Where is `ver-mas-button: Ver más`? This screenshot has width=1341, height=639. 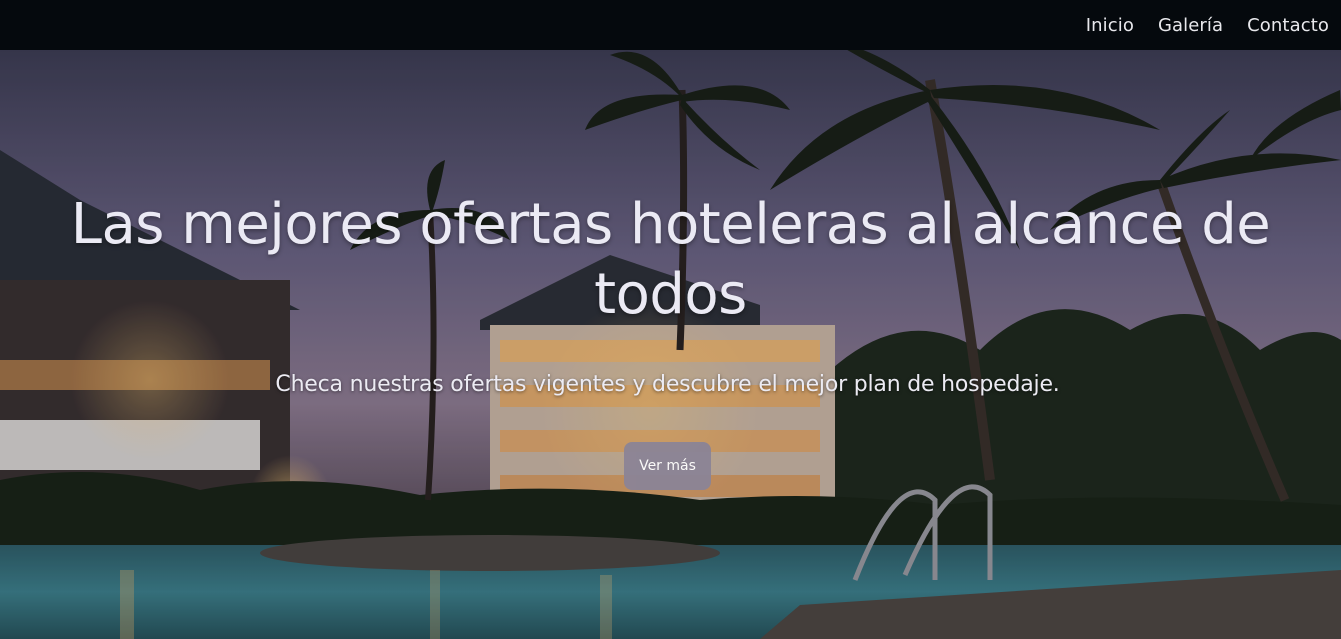 ver-mas-button: Ver más is located at coordinates (667, 466).